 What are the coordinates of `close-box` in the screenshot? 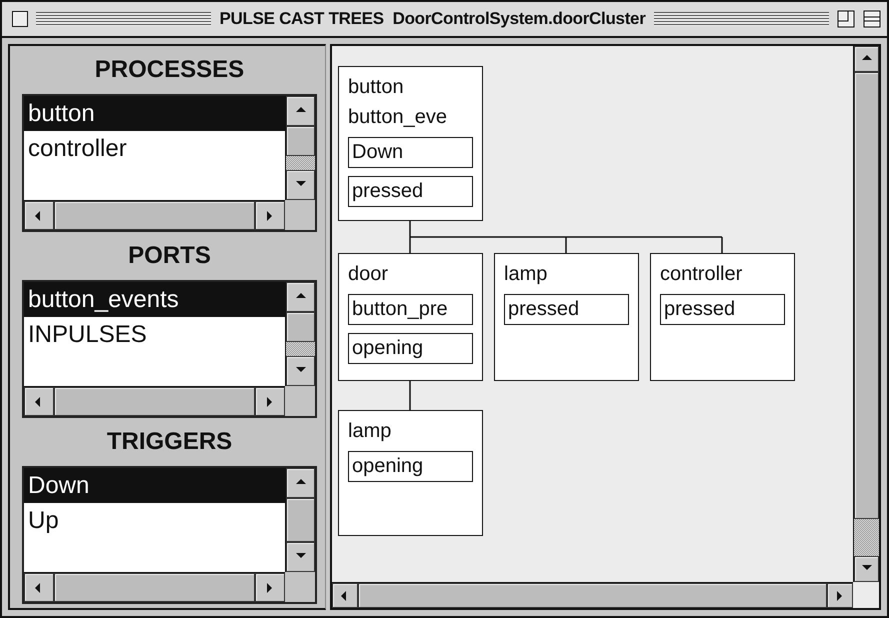 It's located at (20, 19).